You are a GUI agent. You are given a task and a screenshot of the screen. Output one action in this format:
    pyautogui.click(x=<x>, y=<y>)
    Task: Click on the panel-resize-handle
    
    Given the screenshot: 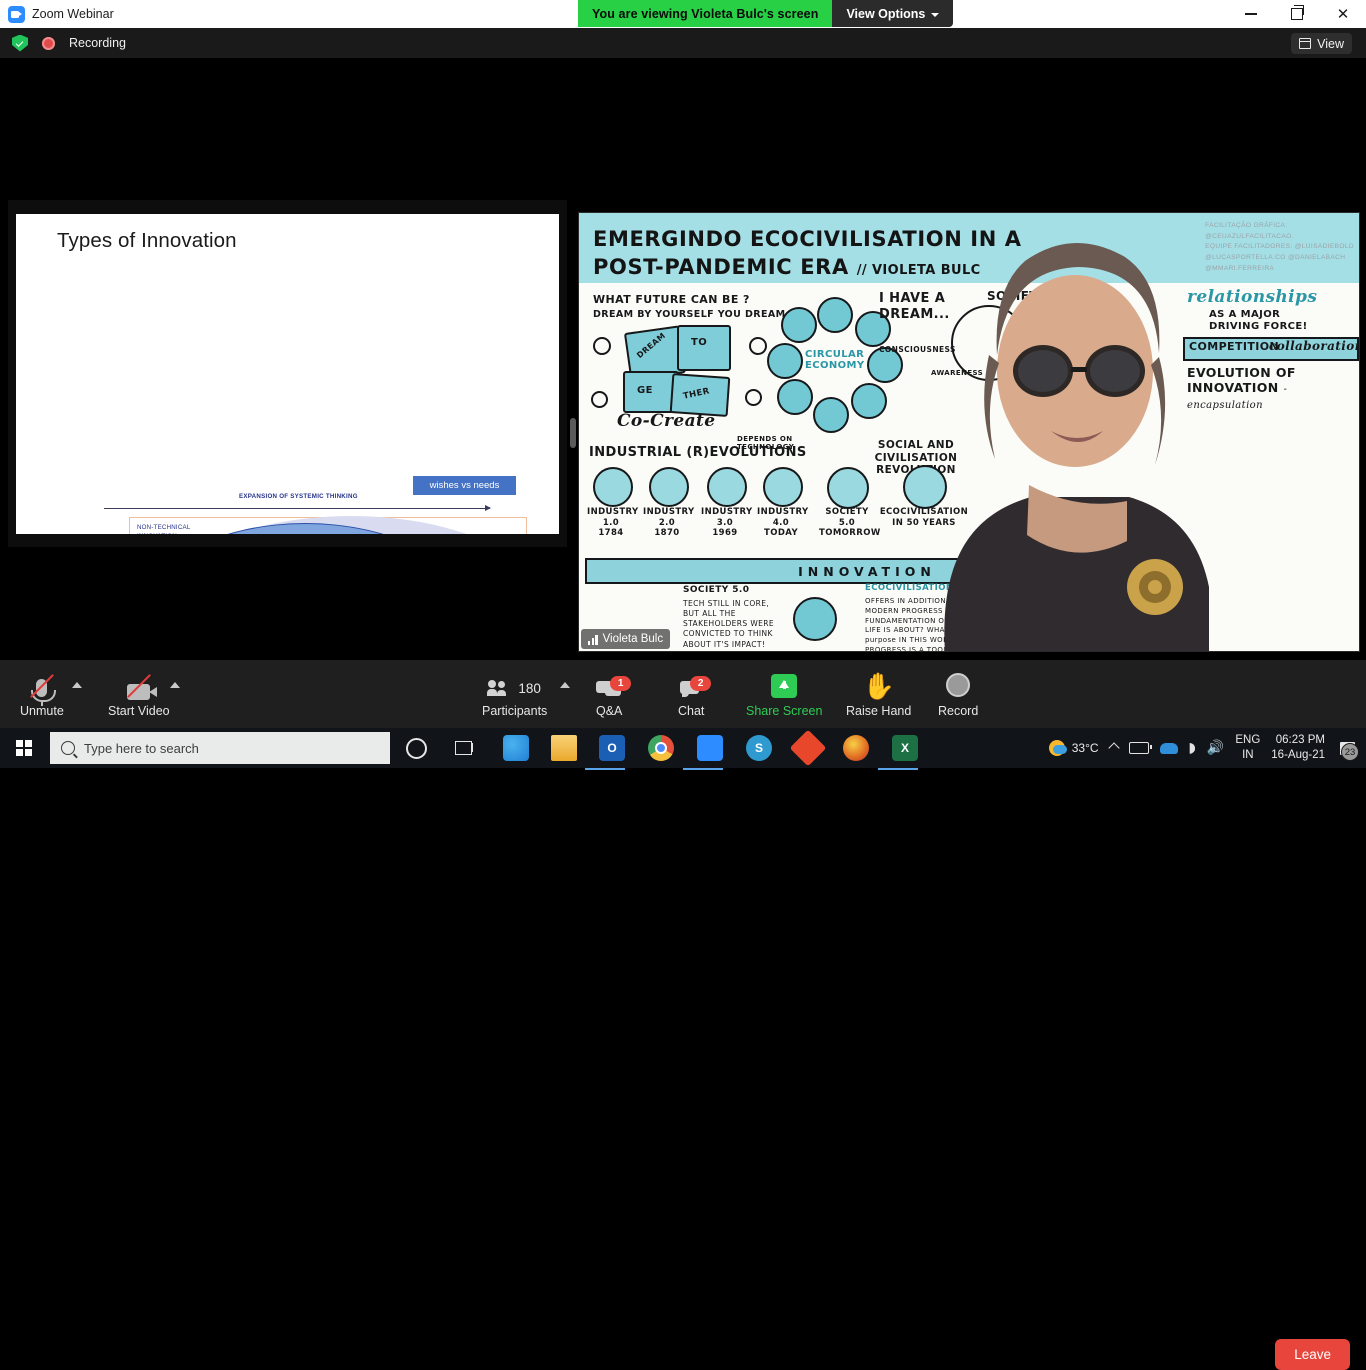 What is the action you would take?
    pyautogui.click(x=573, y=433)
    